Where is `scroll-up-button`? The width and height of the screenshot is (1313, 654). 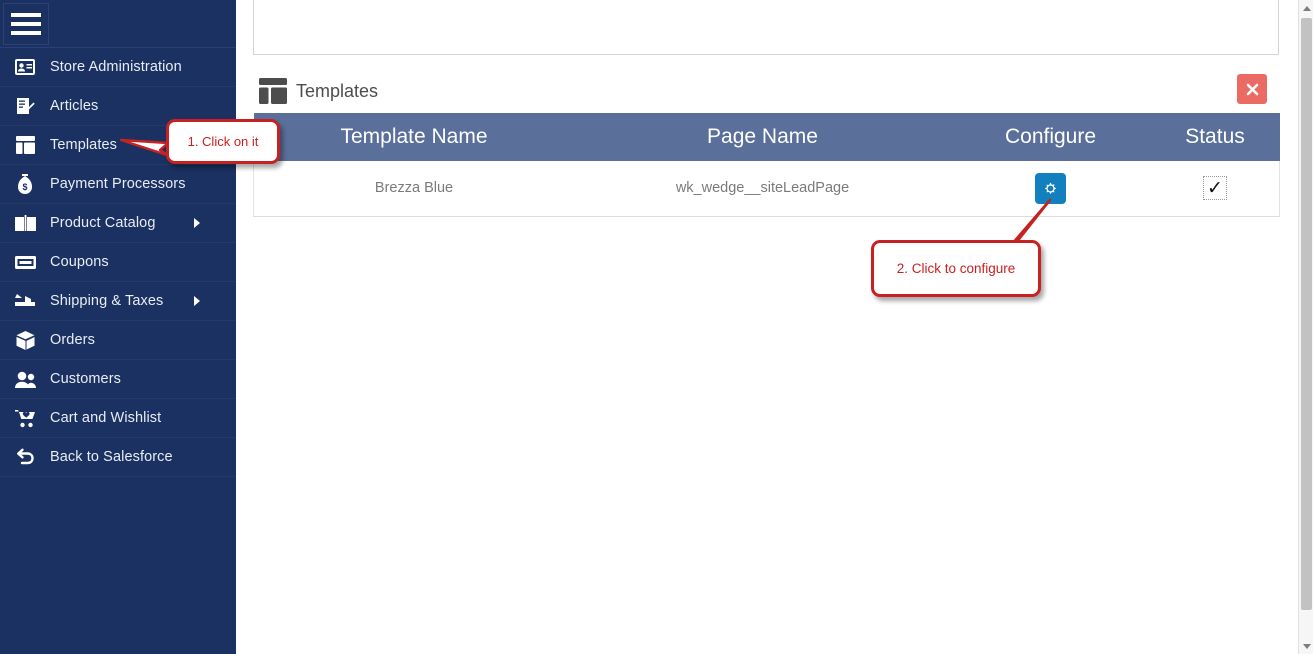
scroll-up-button is located at coordinates (1306, 8).